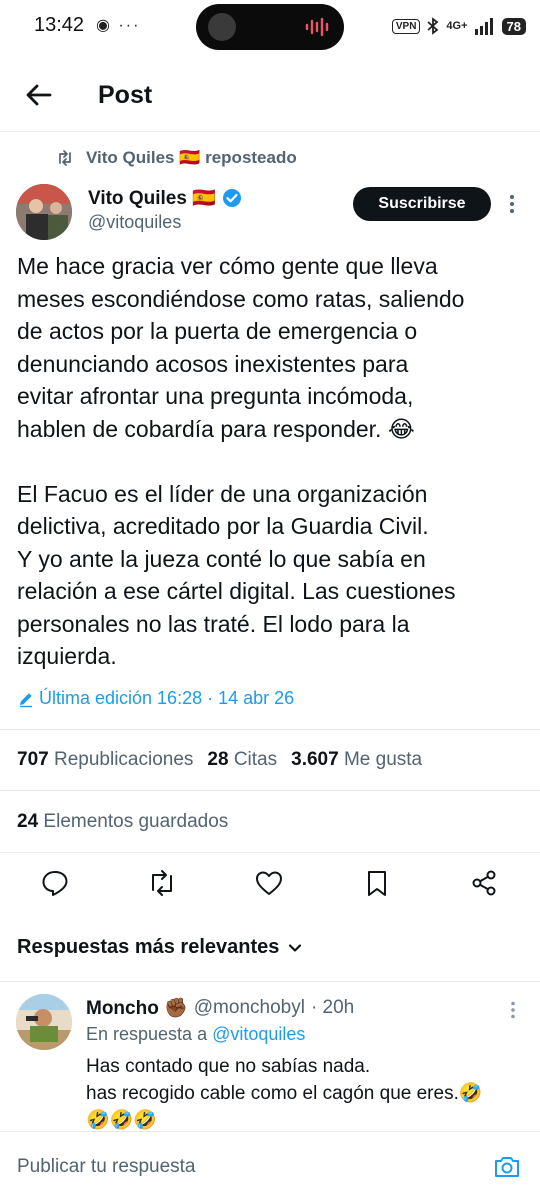  What do you see at coordinates (213, 363) in the screenshot?
I see `post-line: denunciando acosos inexistentes para` at bounding box center [213, 363].